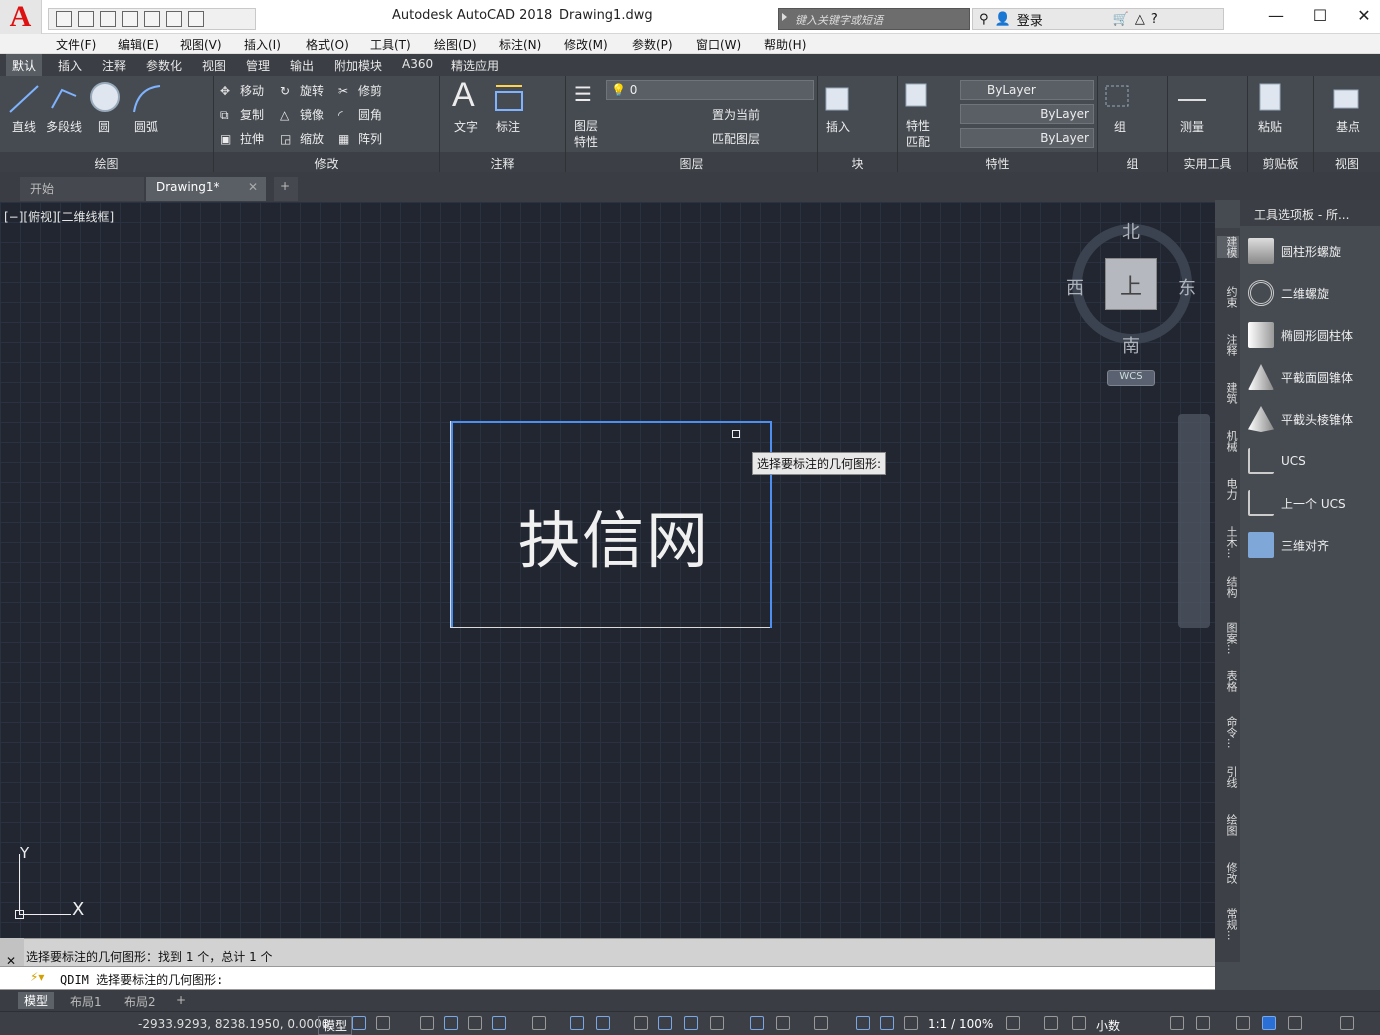 The image size is (1380, 1035). What do you see at coordinates (784, 17) in the screenshot?
I see `search-expand-icon` at bounding box center [784, 17].